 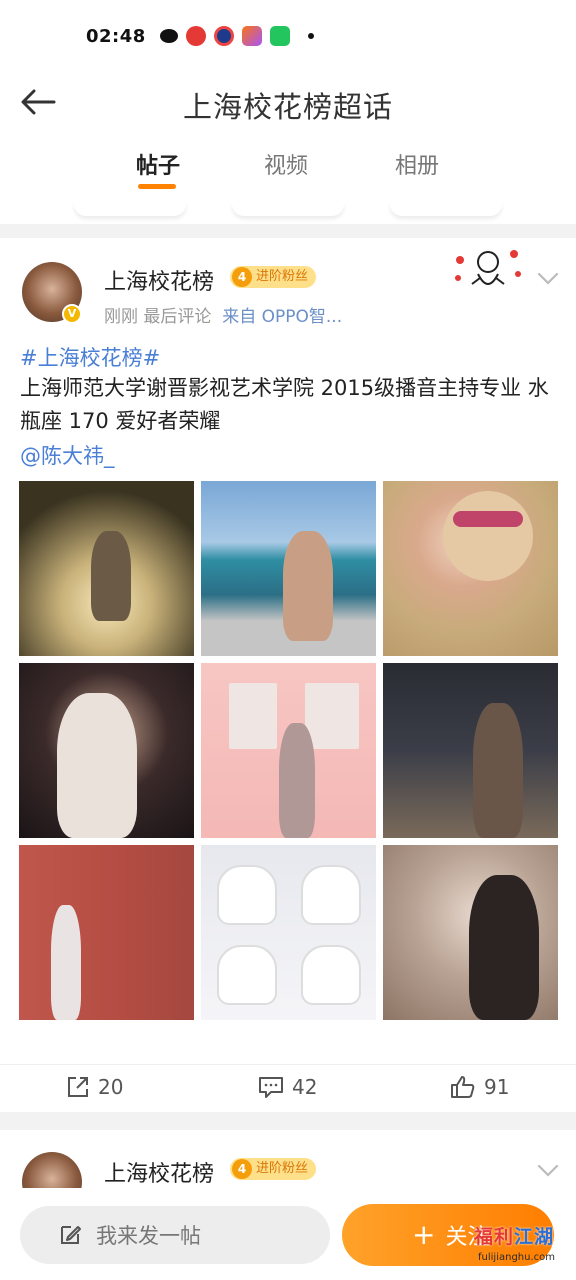 What do you see at coordinates (157, 186) in the screenshot?
I see `active-tab-indicator` at bounding box center [157, 186].